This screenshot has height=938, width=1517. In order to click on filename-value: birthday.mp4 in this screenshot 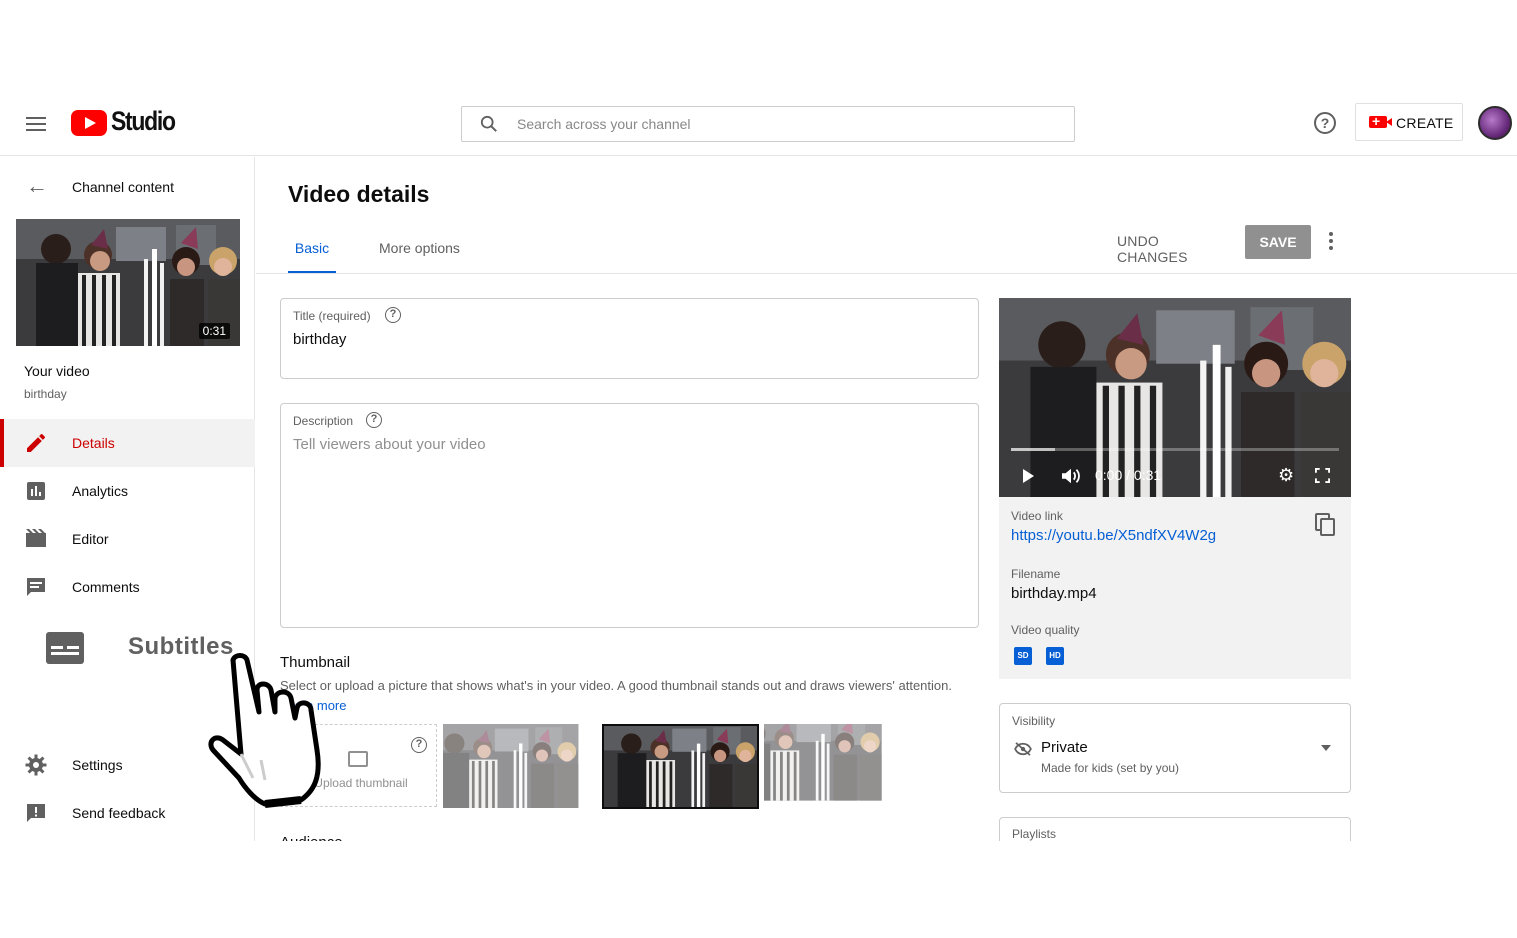, I will do `click(1054, 593)`.